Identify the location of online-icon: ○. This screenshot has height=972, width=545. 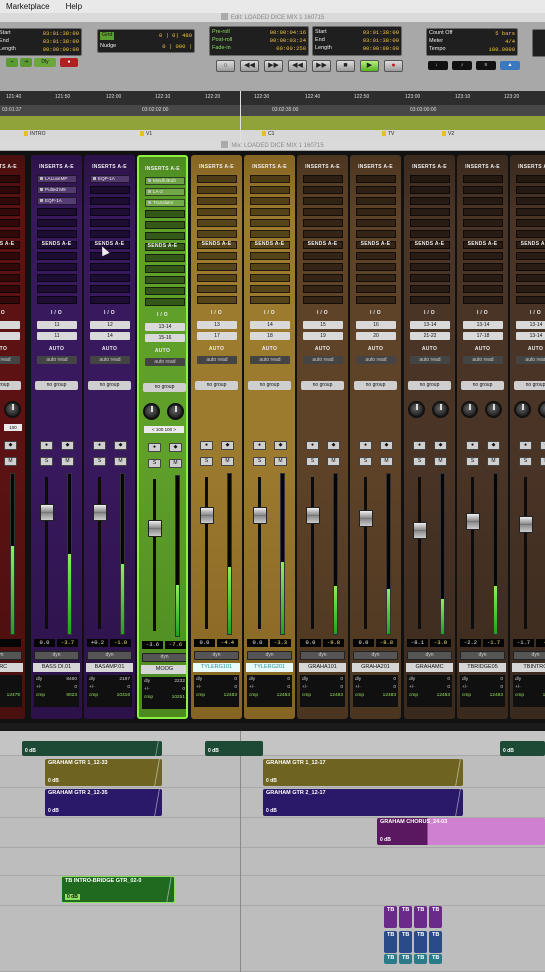
(225, 66).